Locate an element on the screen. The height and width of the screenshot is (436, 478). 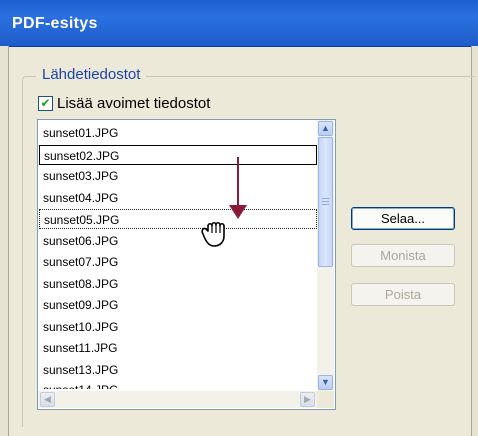
file-list-item: sunset03.JPG is located at coordinates (178, 176).